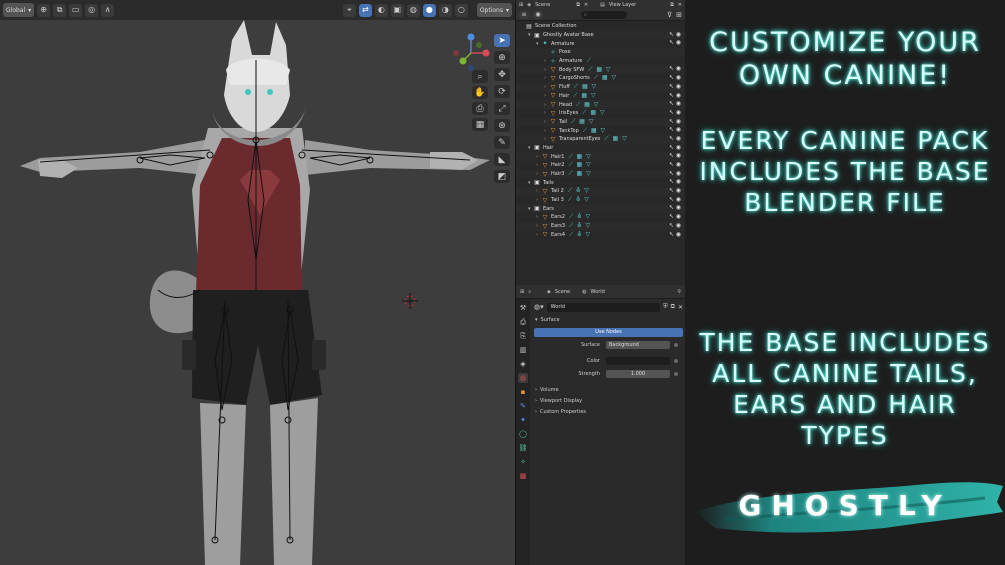 This screenshot has height=565, width=1005. I want to click on orientation-dropdown: Global ▾, so click(19, 10).